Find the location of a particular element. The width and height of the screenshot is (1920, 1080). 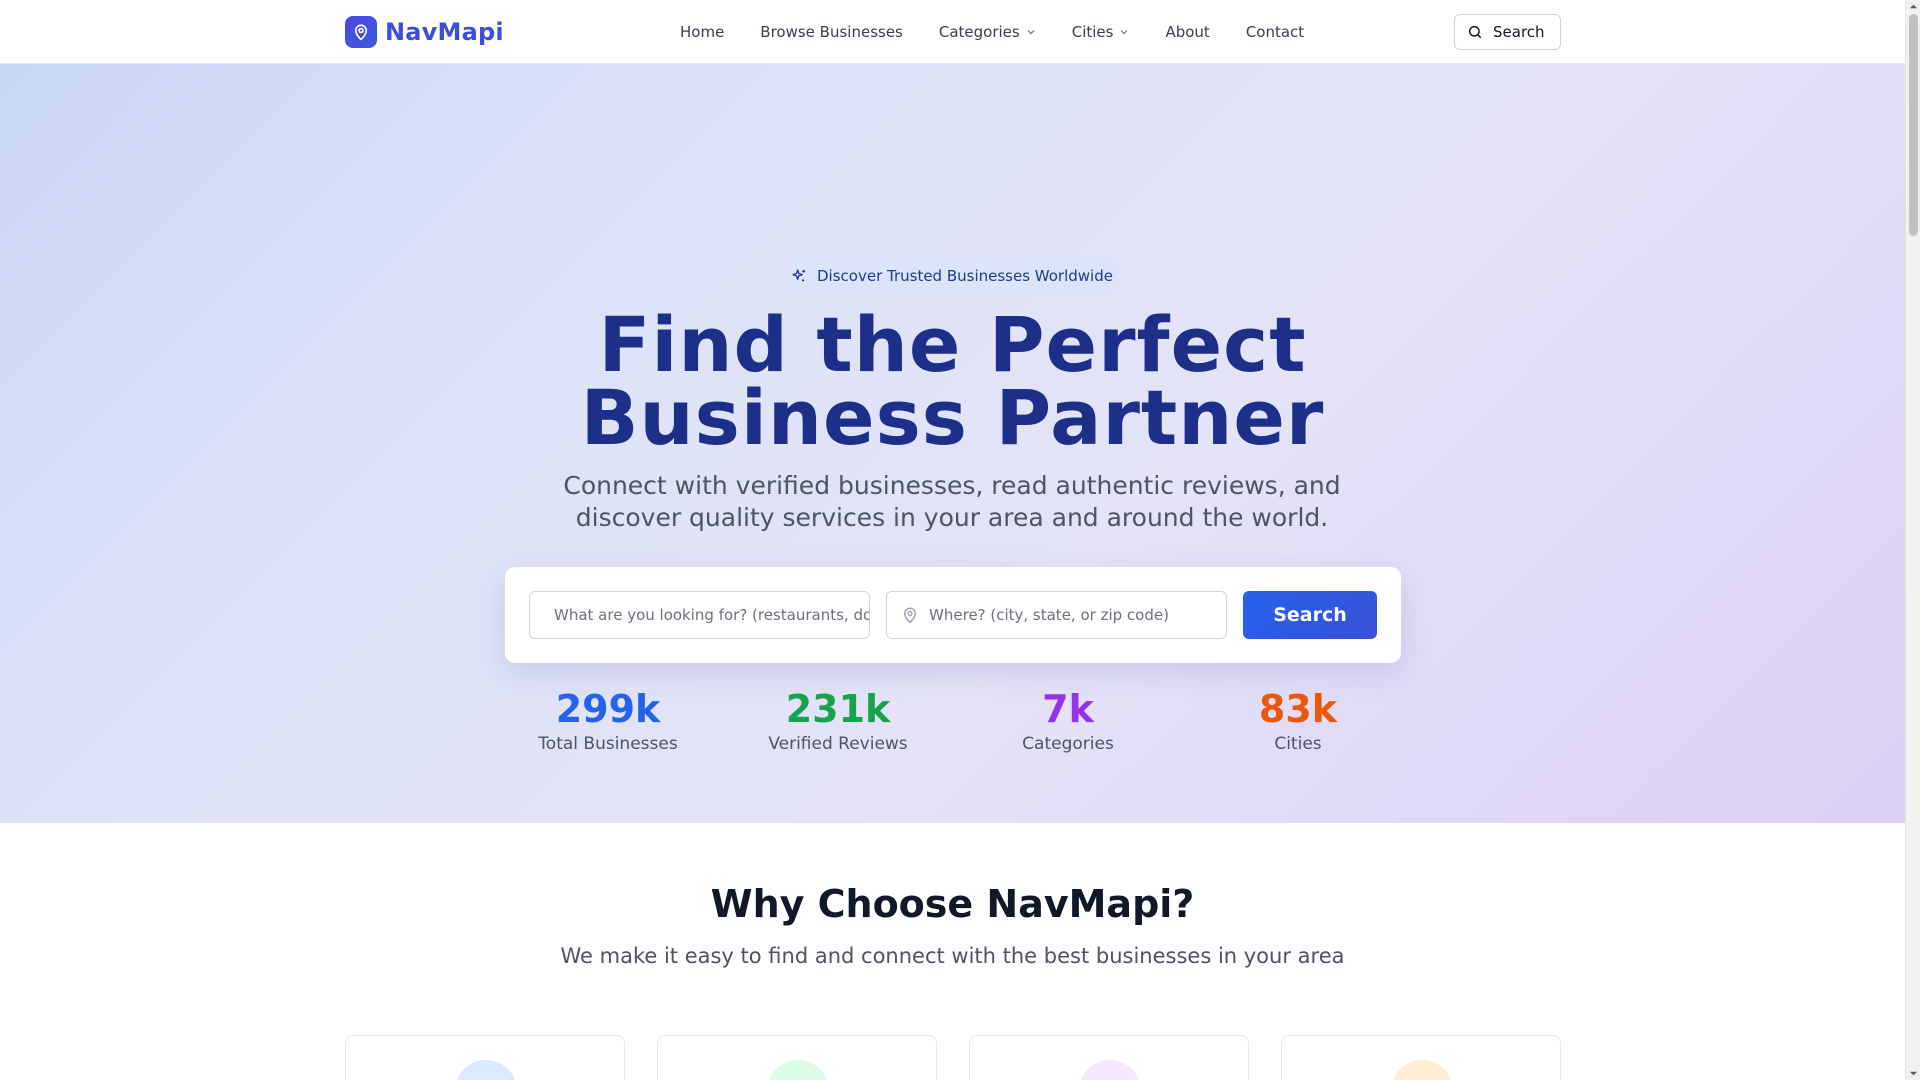

stat-total-businesses: 299k Total Businesses is located at coordinates (608, 720).